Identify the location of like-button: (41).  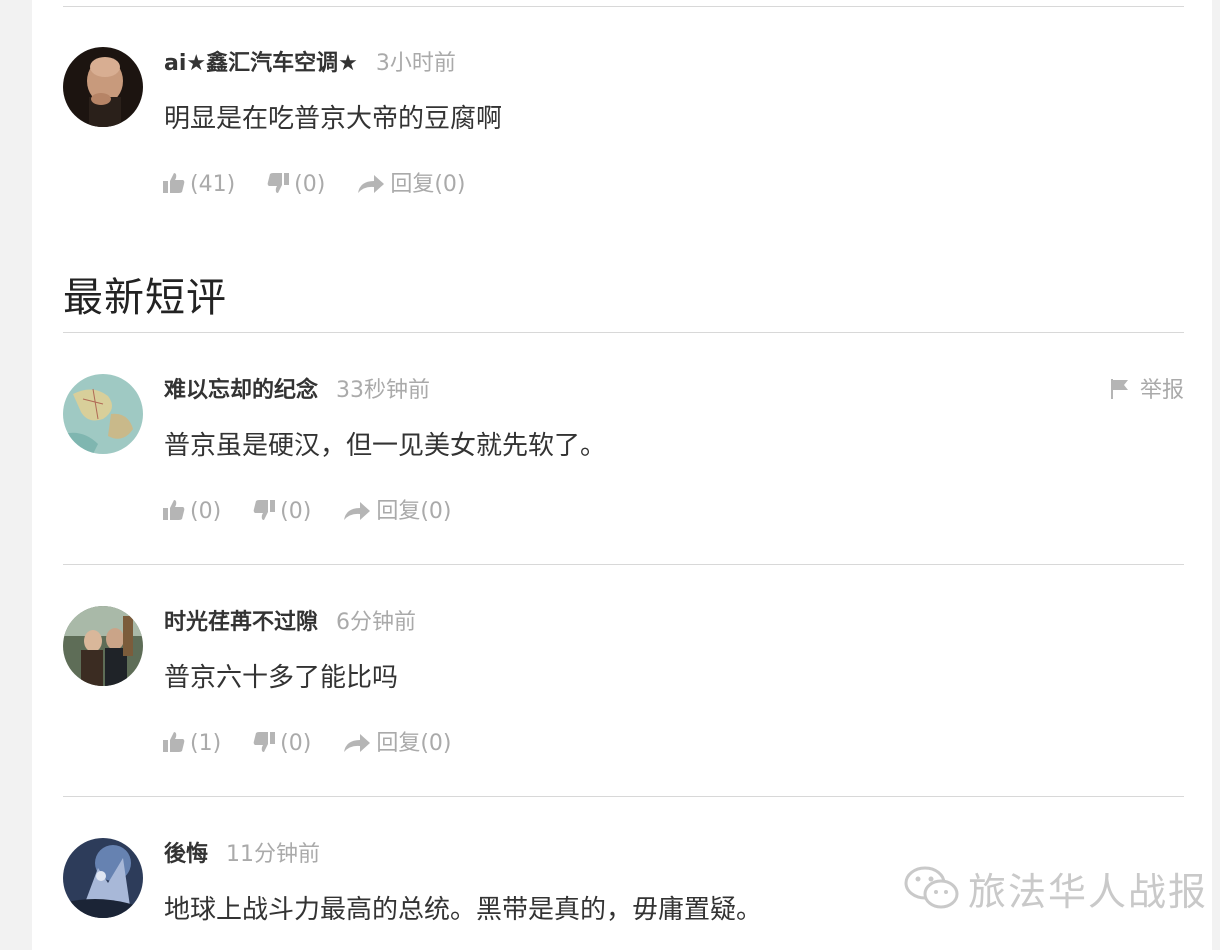
(198, 185).